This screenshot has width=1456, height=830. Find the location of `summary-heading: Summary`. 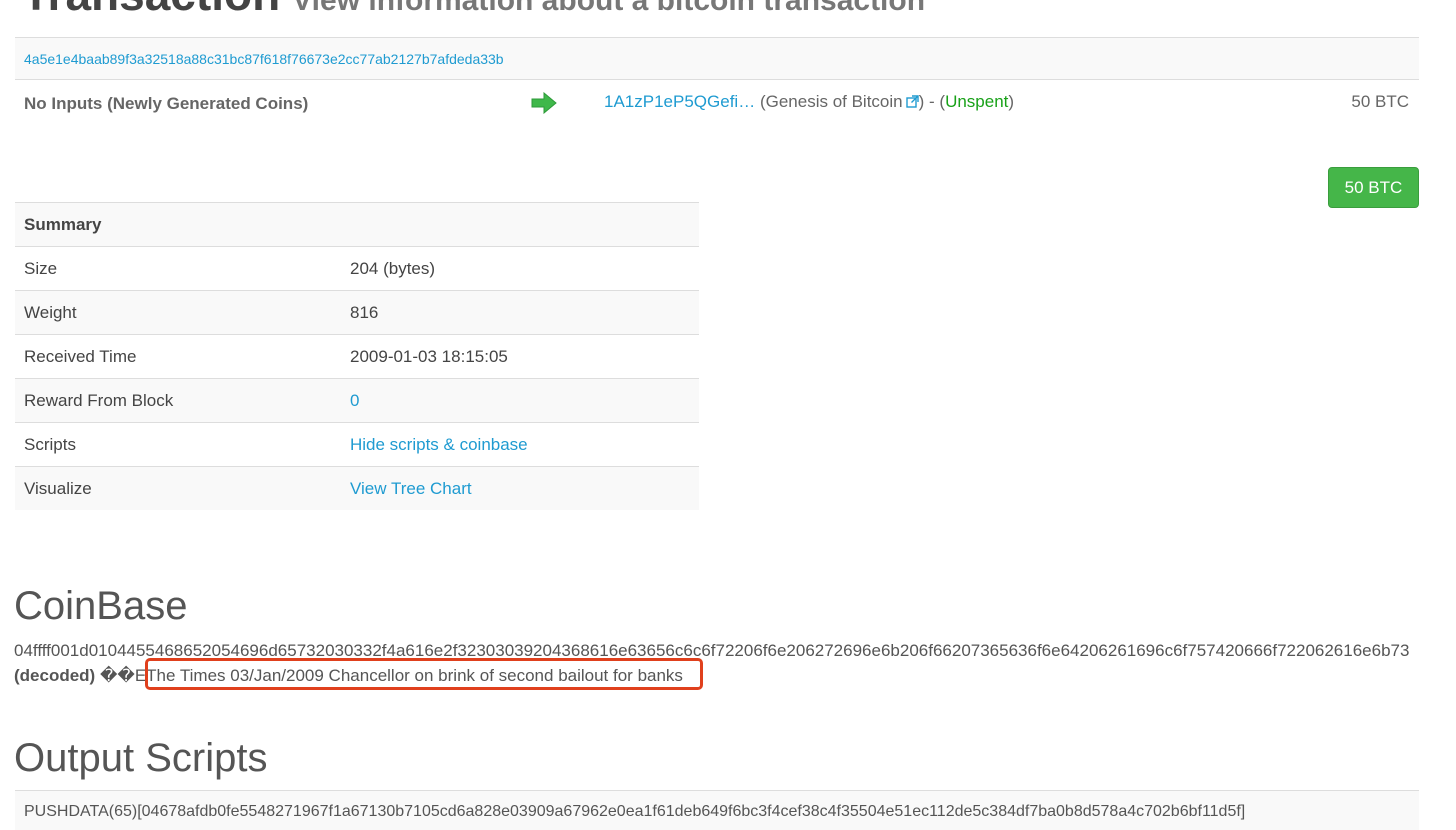

summary-heading: Summary is located at coordinates (357, 224).